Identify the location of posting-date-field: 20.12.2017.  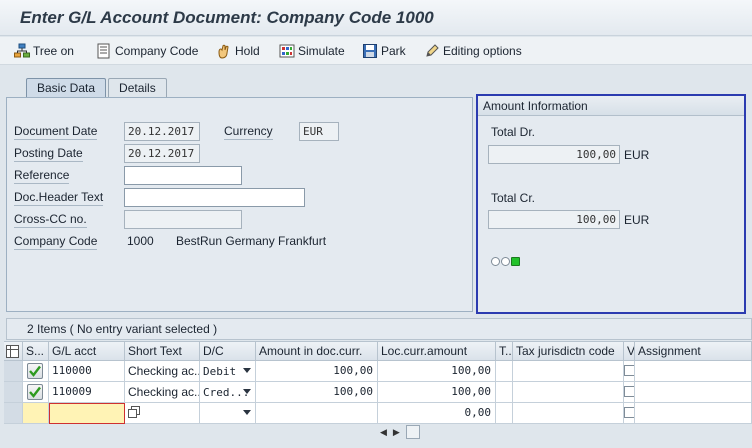
(162, 153).